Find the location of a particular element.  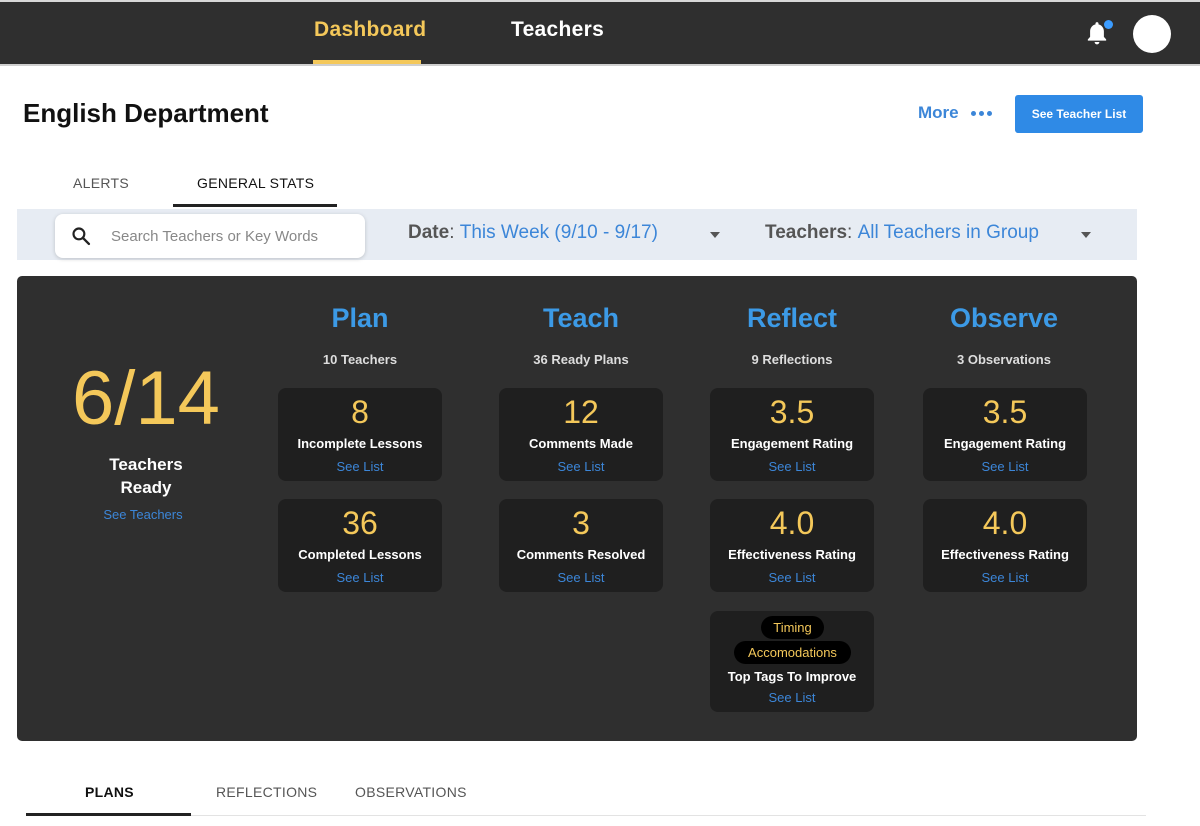

column-subtitle-teach: 36 Ready Plans is located at coordinates (581, 359).